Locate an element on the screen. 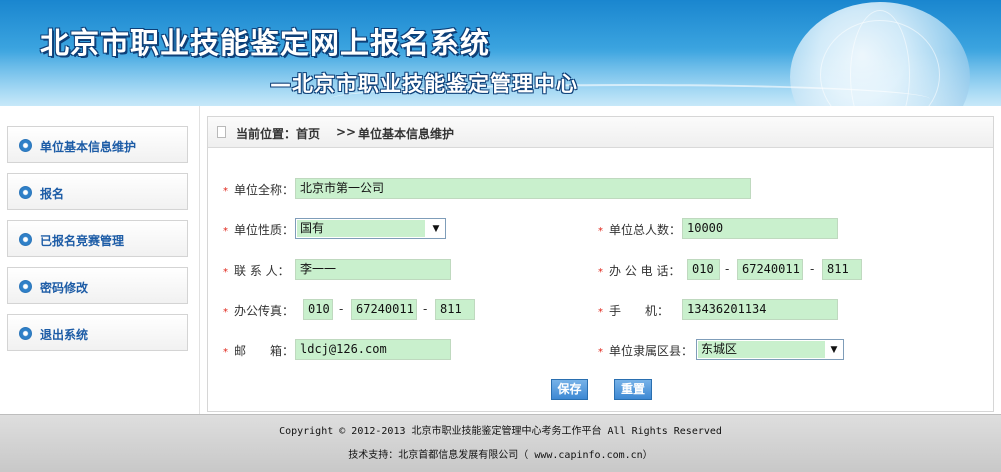 This screenshot has width=1001, height=472. sidebar-item-label: 密码修改 is located at coordinates (64, 288).